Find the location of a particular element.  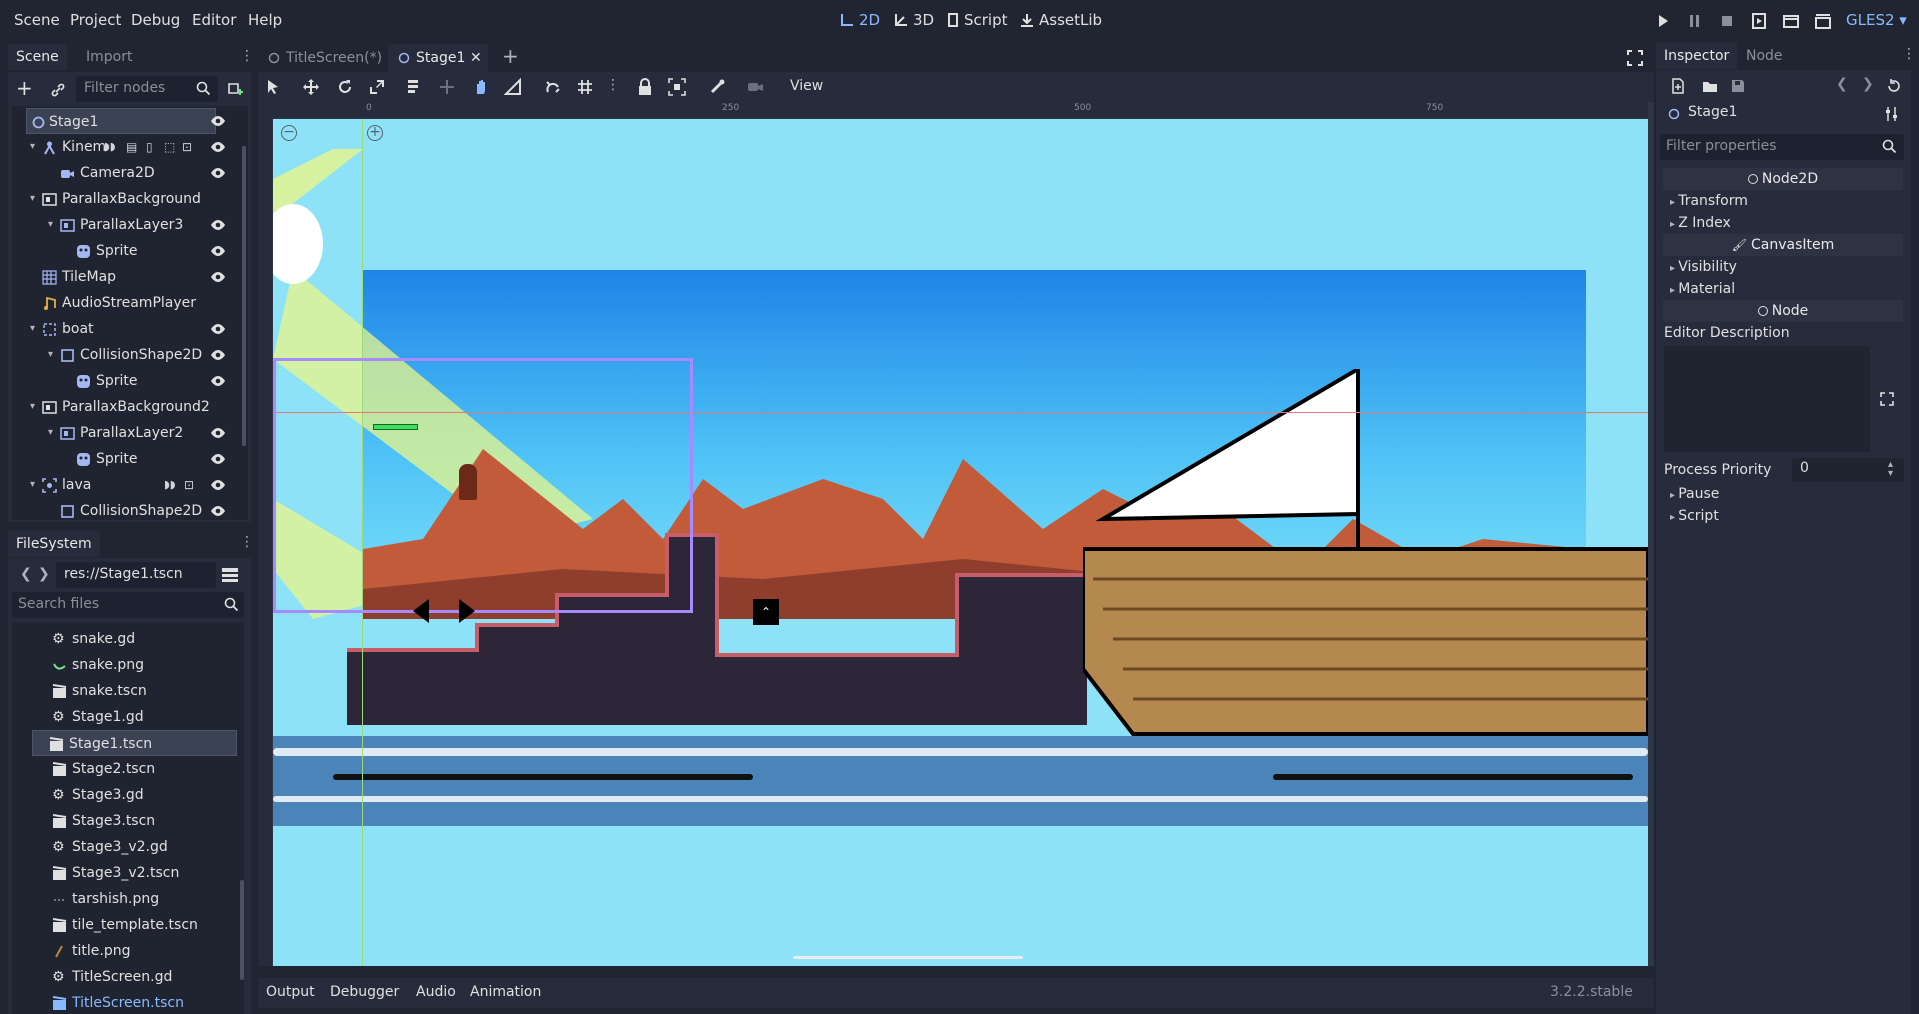

tab-import: Import is located at coordinates (109, 57).